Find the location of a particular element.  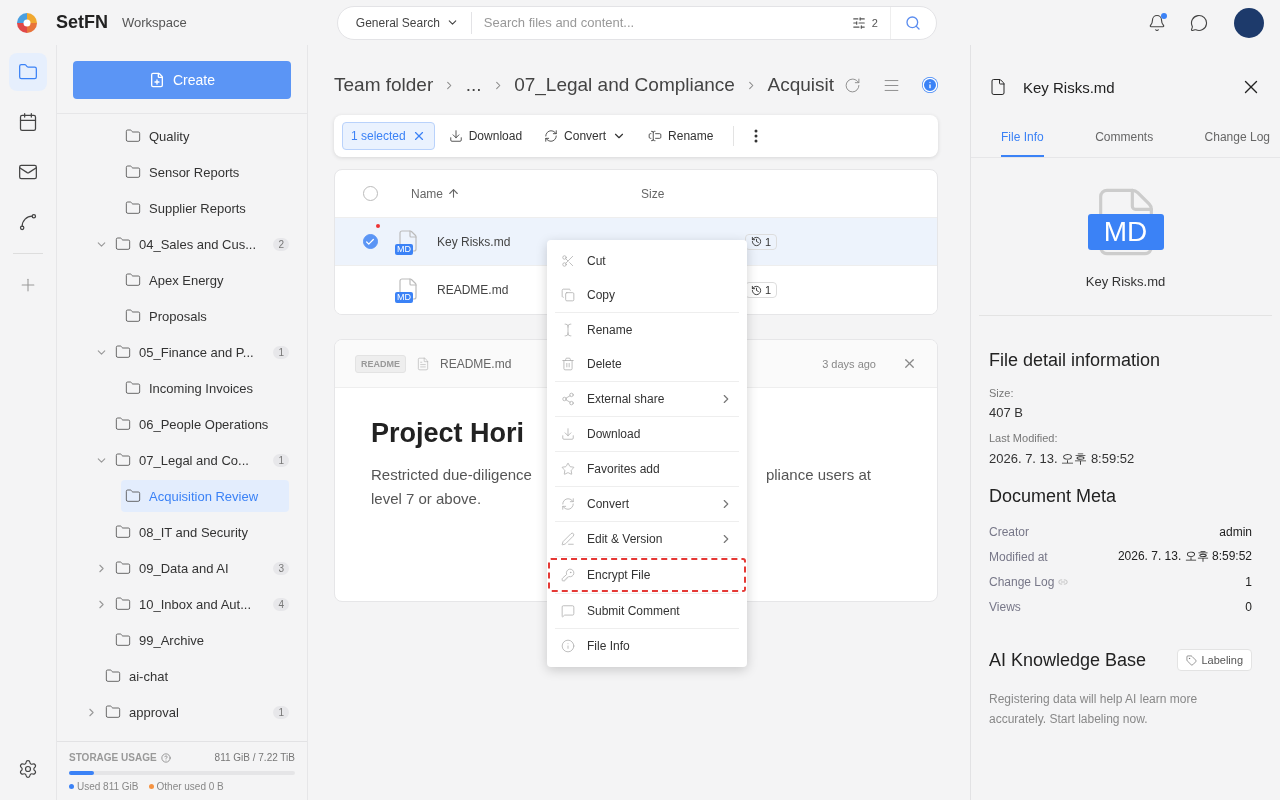

folder-name: Acquisition Review is located at coordinates (204, 496).